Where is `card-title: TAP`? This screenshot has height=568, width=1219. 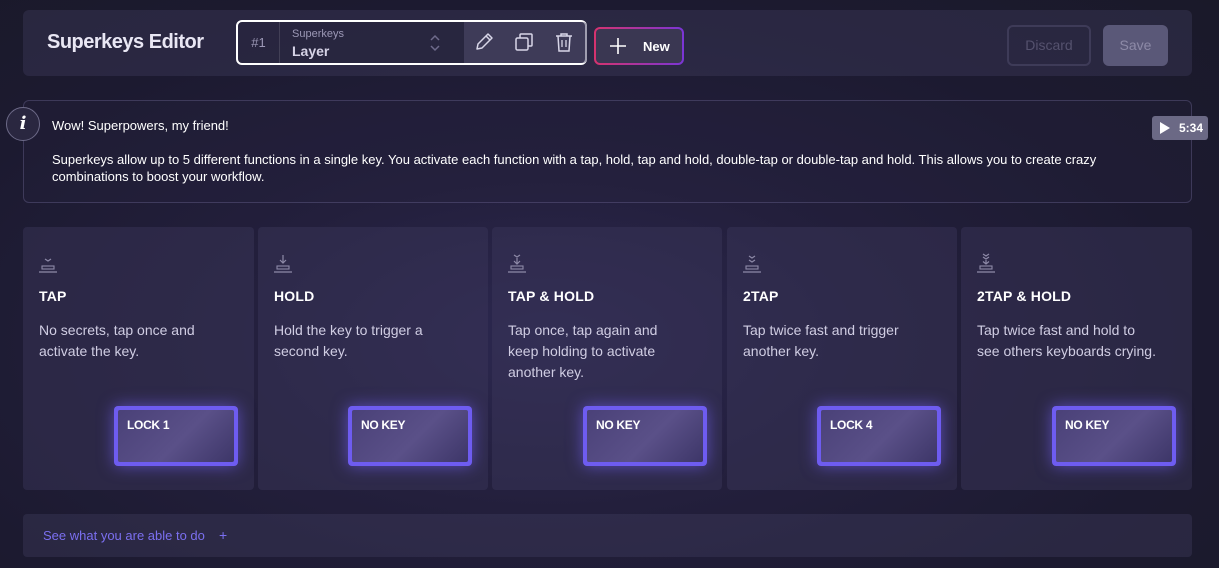 card-title: TAP is located at coordinates (53, 296).